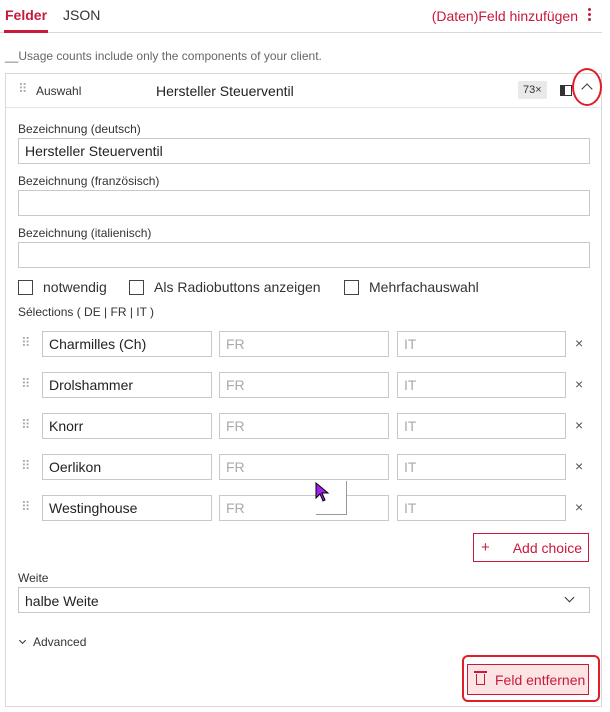 Image resolution: width=610 pixels, height=712 pixels. I want to click on field-header: ⠿ Auswahl Hersteller Steuerventil 73×, so click(304, 88).